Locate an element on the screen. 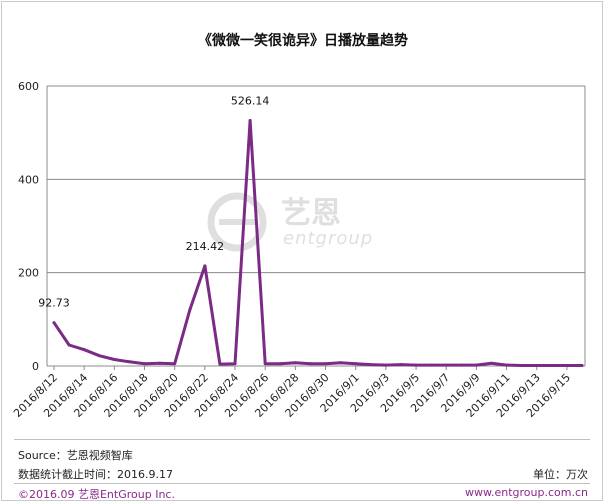 This screenshot has width=606, height=504. unit-note: 单位：万次 is located at coordinates (560, 474).